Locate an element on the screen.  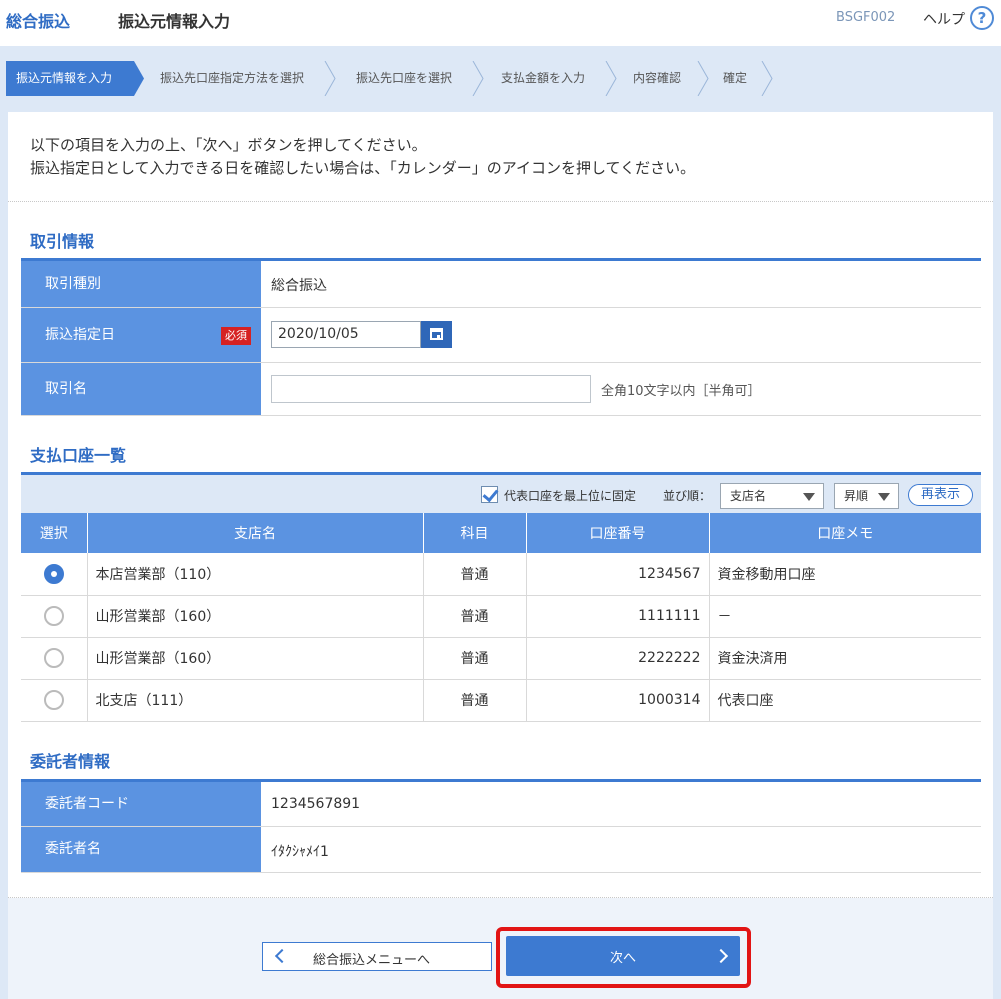
next-button: 次へ is located at coordinates (623, 956).